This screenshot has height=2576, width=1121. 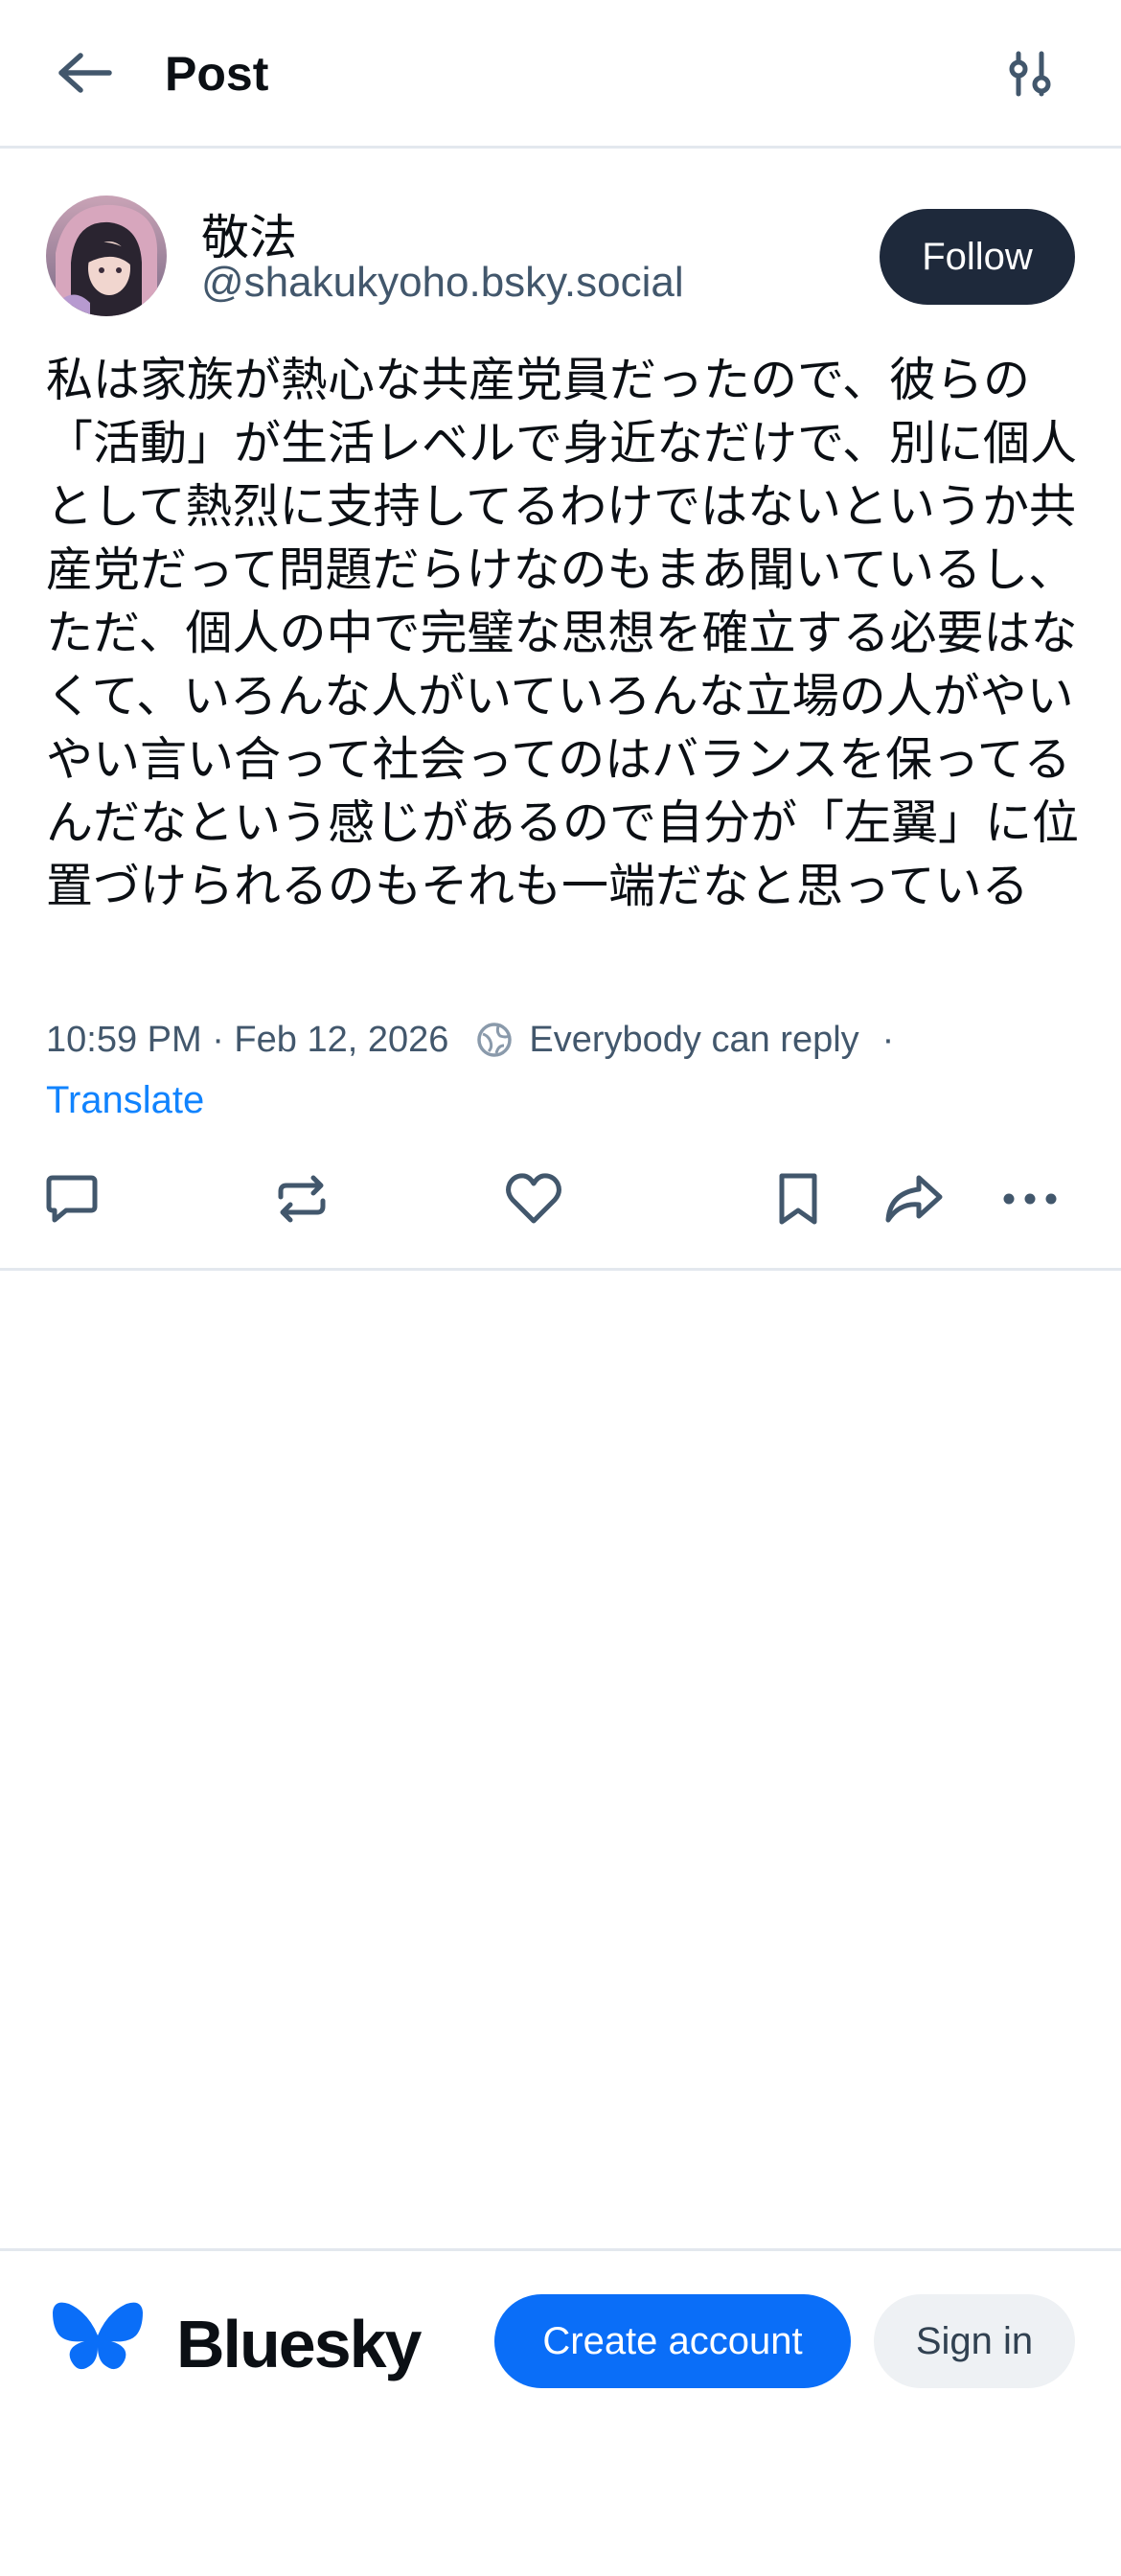 I want to click on reply-button, so click(x=72, y=1201).